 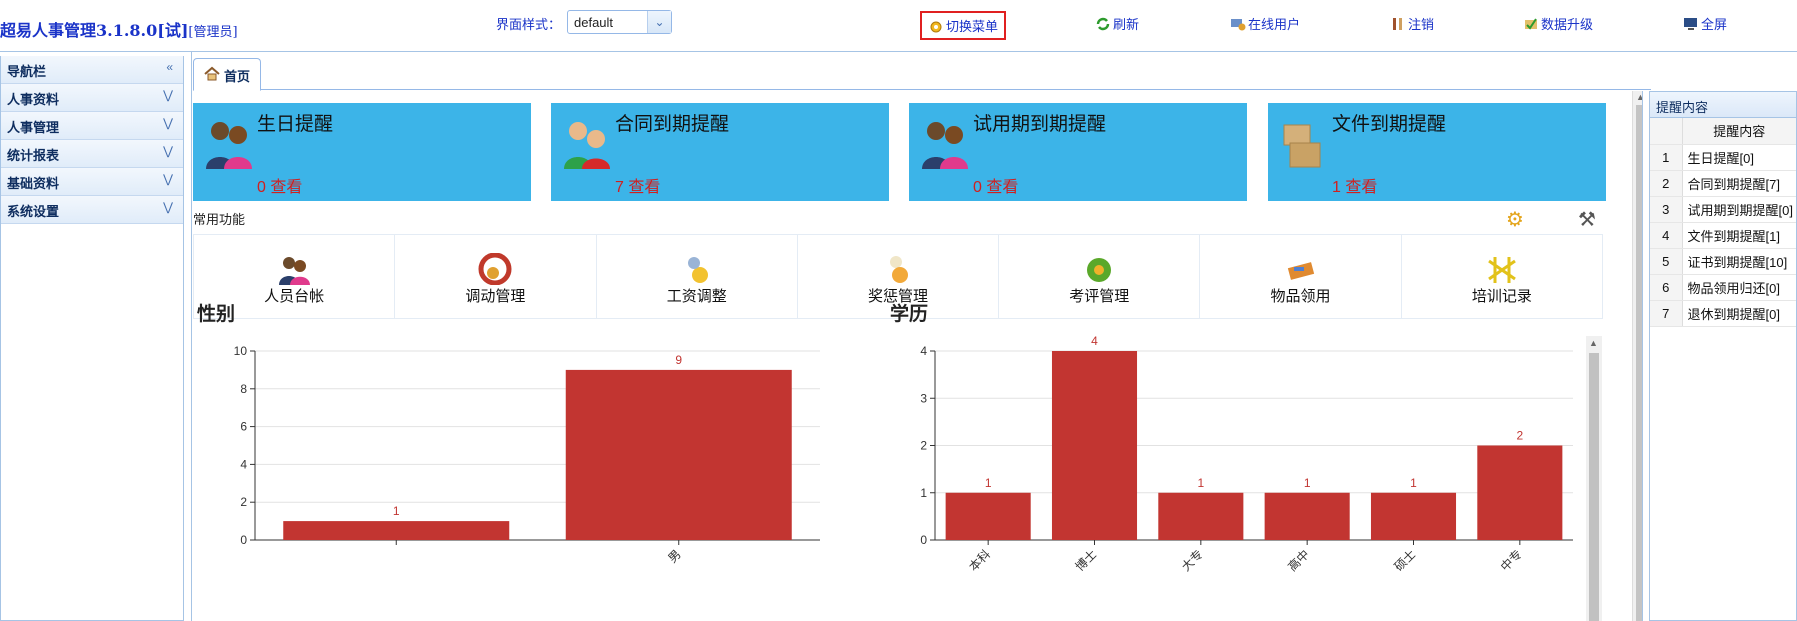 I want to click on x-tick-label: 高中, so click(x=1299, y=560).